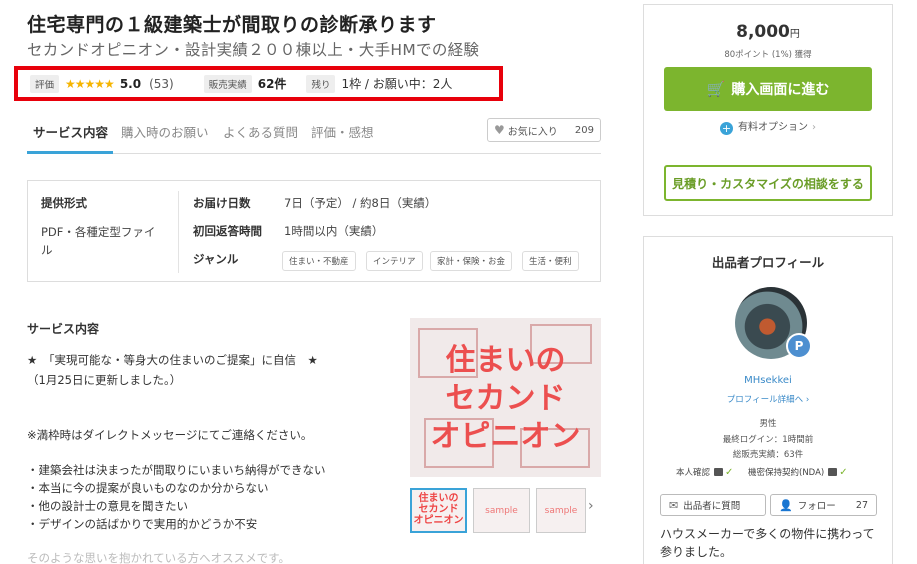 The height and width of the screenshot is (564, 917). Describe the element at coordinates (726, 128) in the screenshot. I see `plus-icon: +` at that location.